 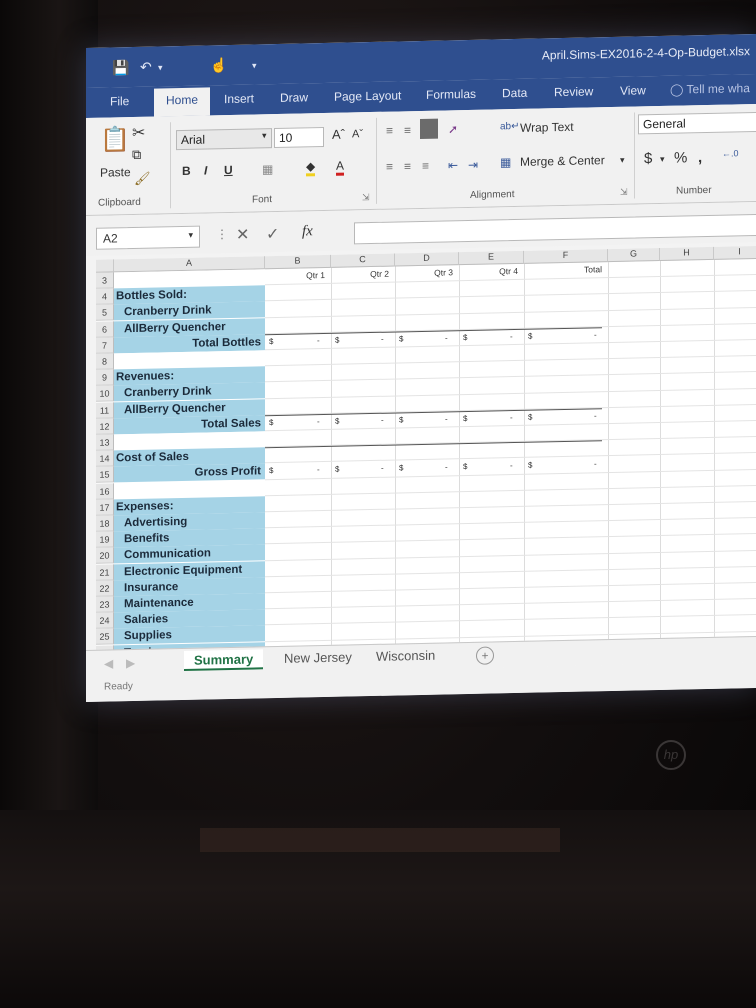 I want to click on tab-insert: Insert, so click(x=239, y=98).